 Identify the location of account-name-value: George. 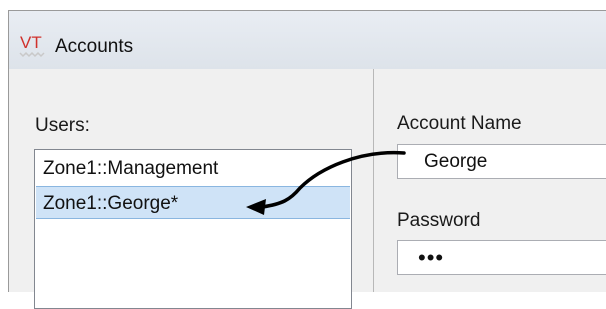
(456, 161).